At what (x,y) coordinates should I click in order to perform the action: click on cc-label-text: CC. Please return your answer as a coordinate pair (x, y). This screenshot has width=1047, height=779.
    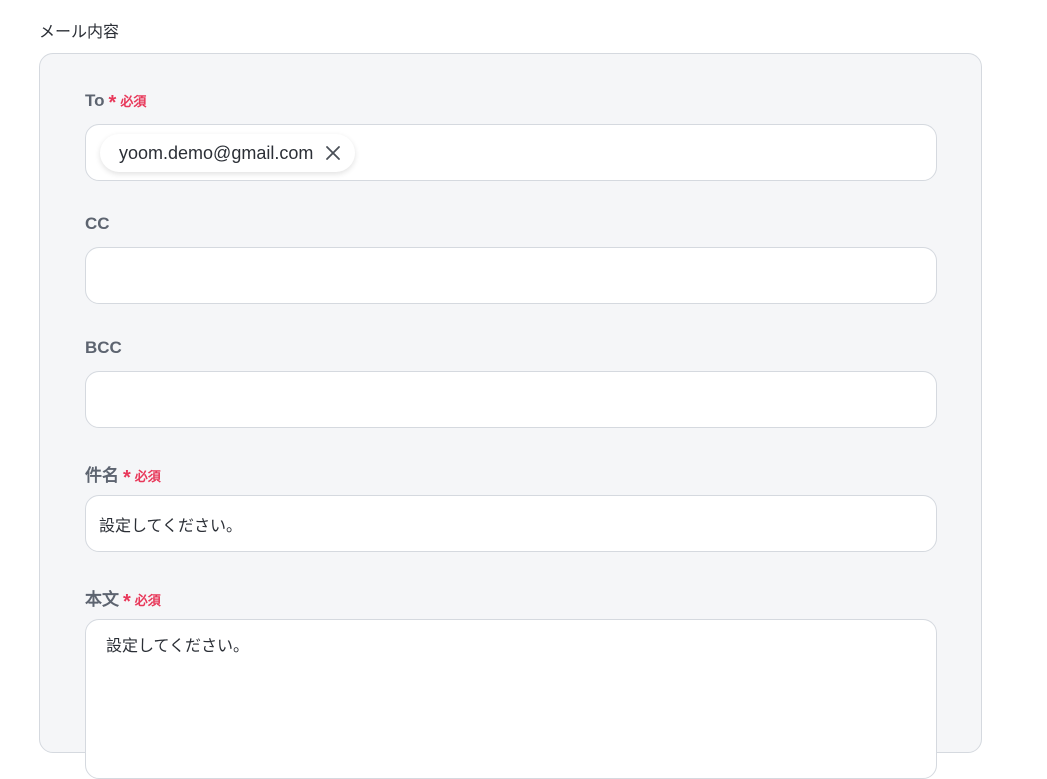
    Looking at the image, I should click on (97, 223).